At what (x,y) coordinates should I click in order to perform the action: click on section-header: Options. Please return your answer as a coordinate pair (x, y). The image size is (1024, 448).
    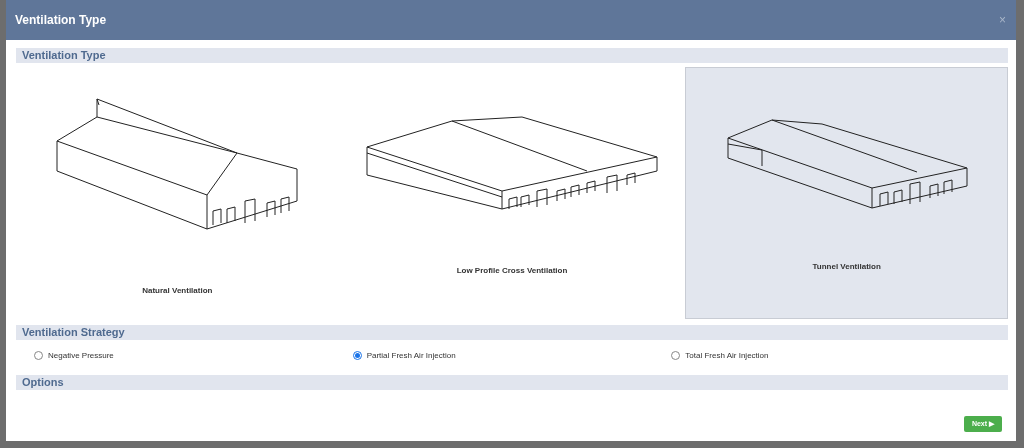
    Looking at the image, I should click on (512, 382).